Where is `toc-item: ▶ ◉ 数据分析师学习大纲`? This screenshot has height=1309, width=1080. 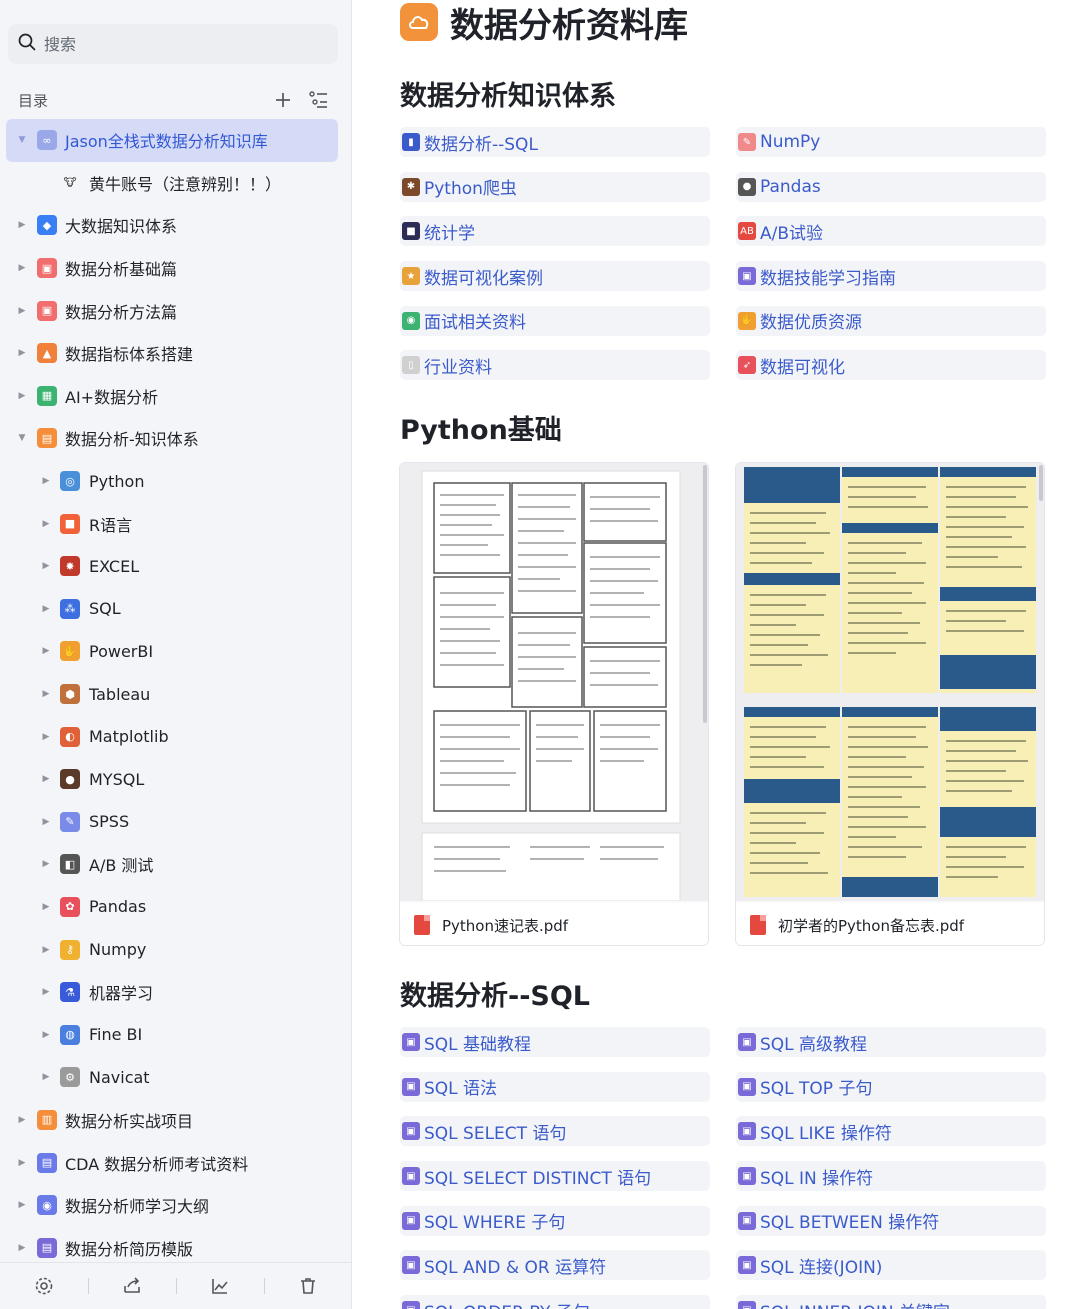
toc-item: ▶ ◉ 数据分析师学习大纲 is located at coordinates (176, 1205).